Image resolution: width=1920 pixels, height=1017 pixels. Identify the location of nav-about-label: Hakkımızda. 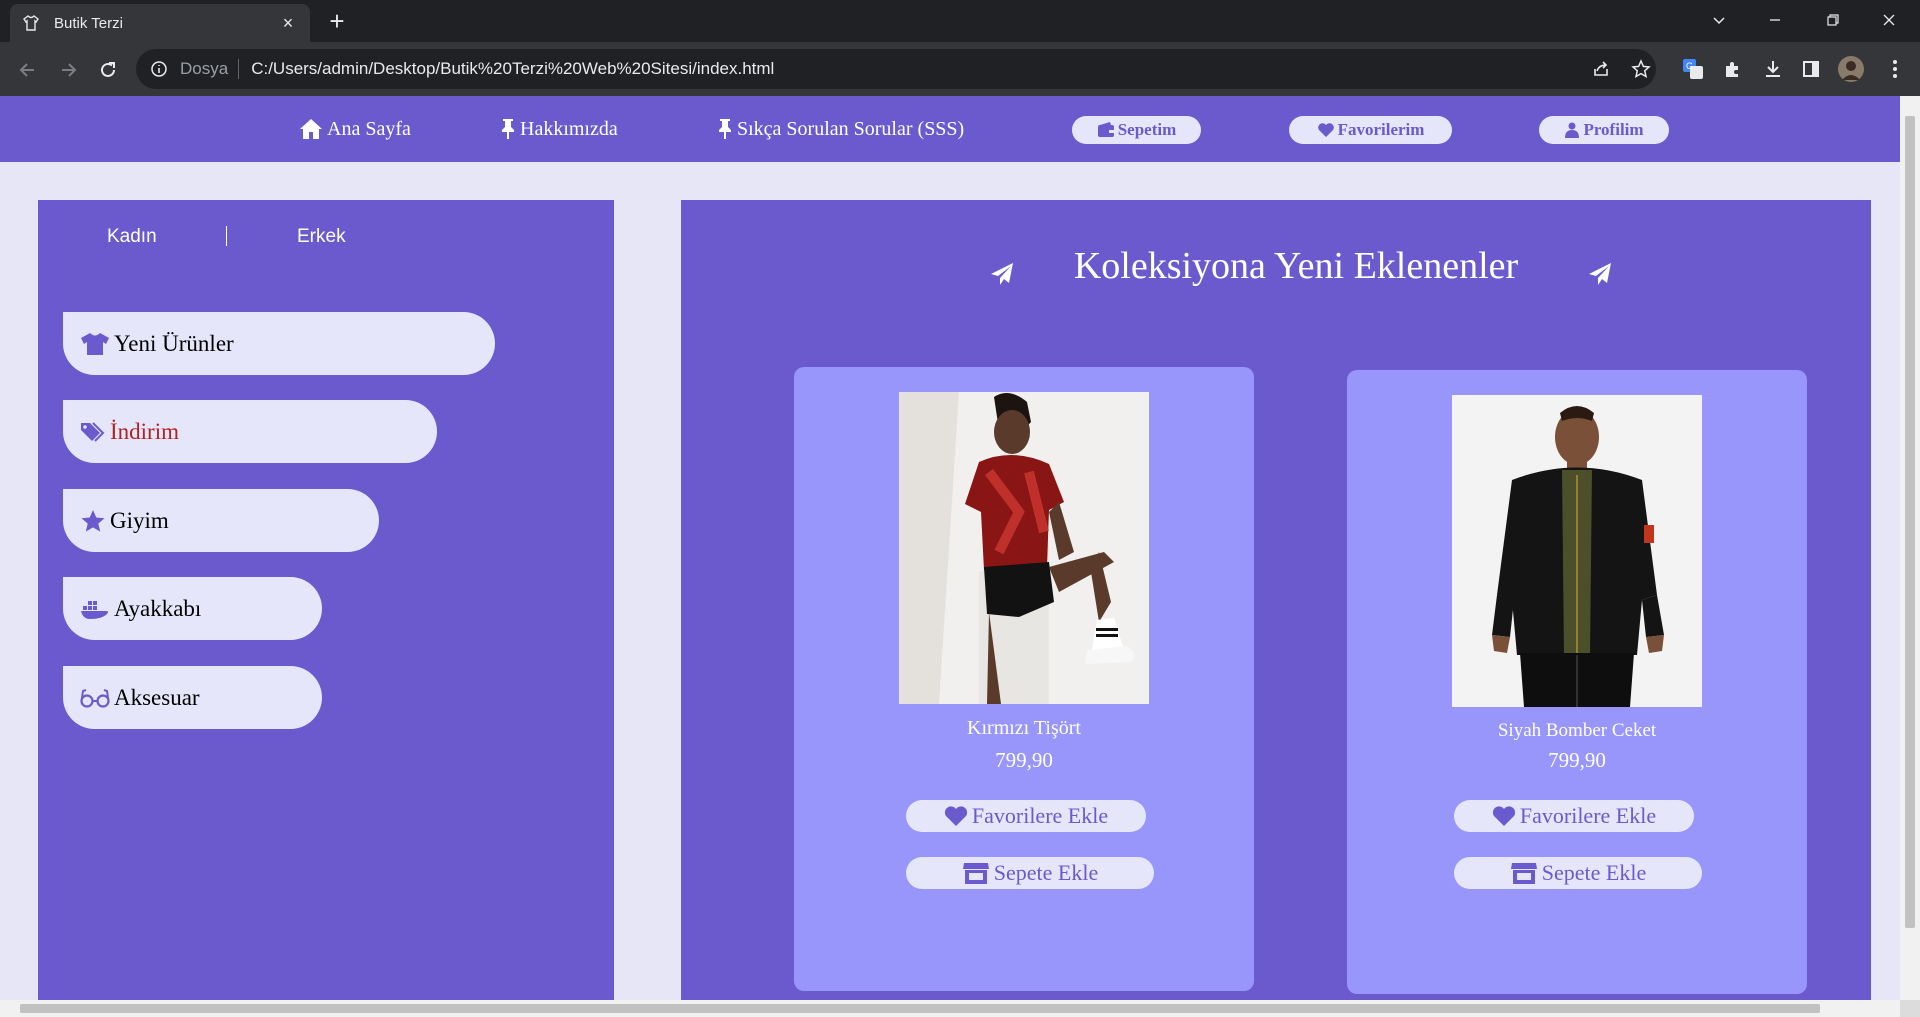
(569, 128).